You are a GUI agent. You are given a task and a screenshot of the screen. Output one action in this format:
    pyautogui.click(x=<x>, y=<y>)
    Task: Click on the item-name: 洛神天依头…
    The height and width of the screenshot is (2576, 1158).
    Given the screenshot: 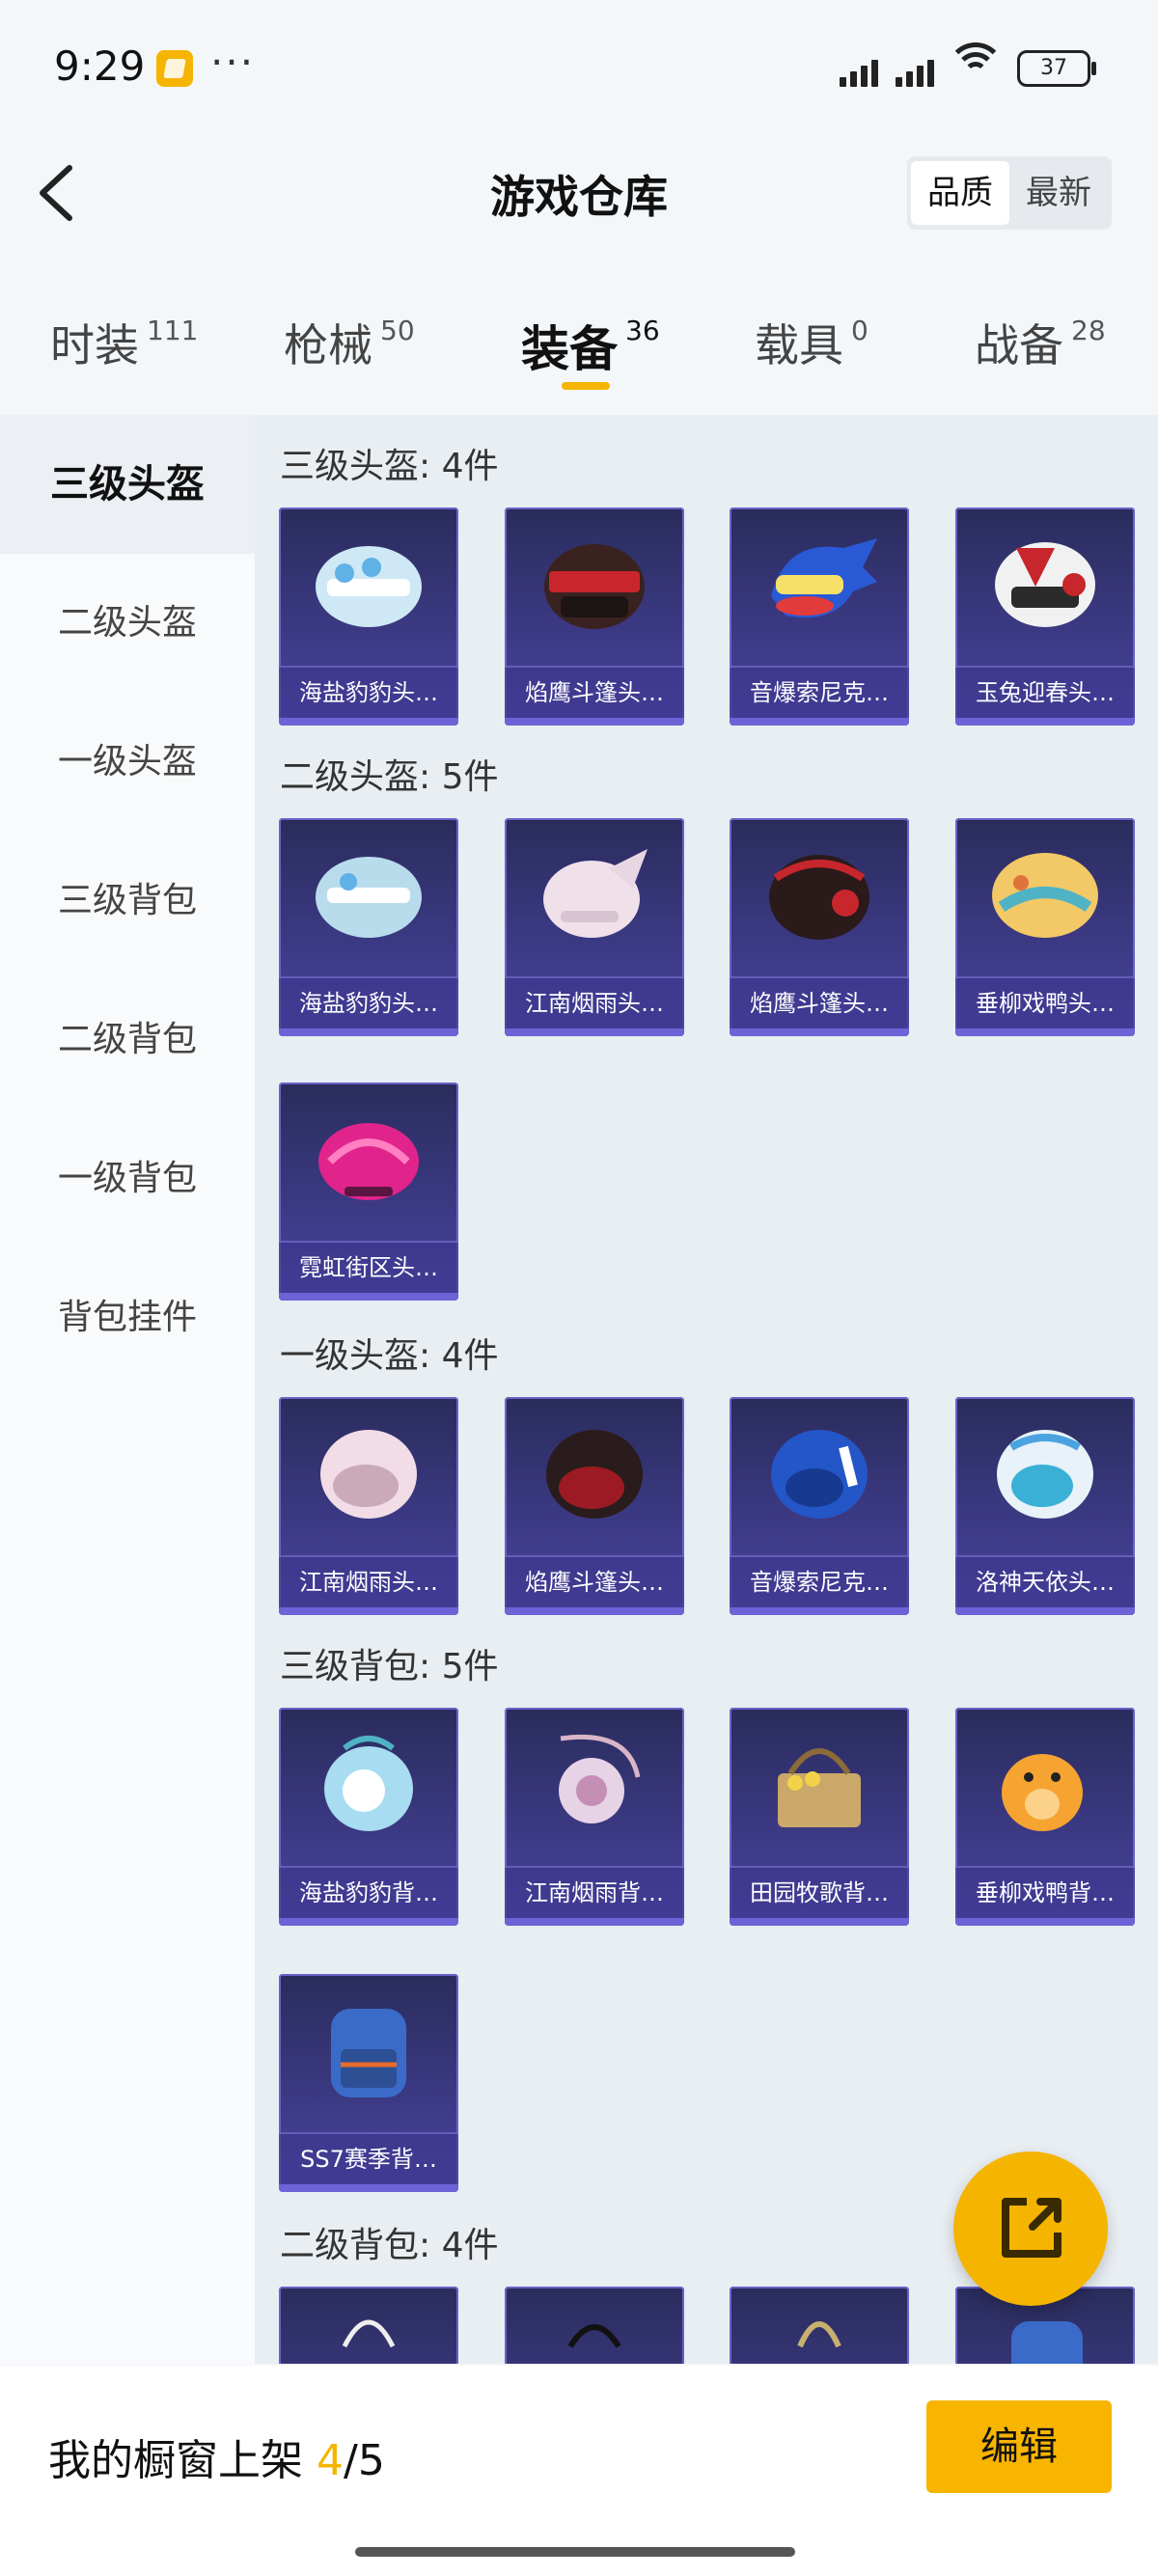 What is the action you would take?
    pyautogui.click(x=1045, y=1581)
    